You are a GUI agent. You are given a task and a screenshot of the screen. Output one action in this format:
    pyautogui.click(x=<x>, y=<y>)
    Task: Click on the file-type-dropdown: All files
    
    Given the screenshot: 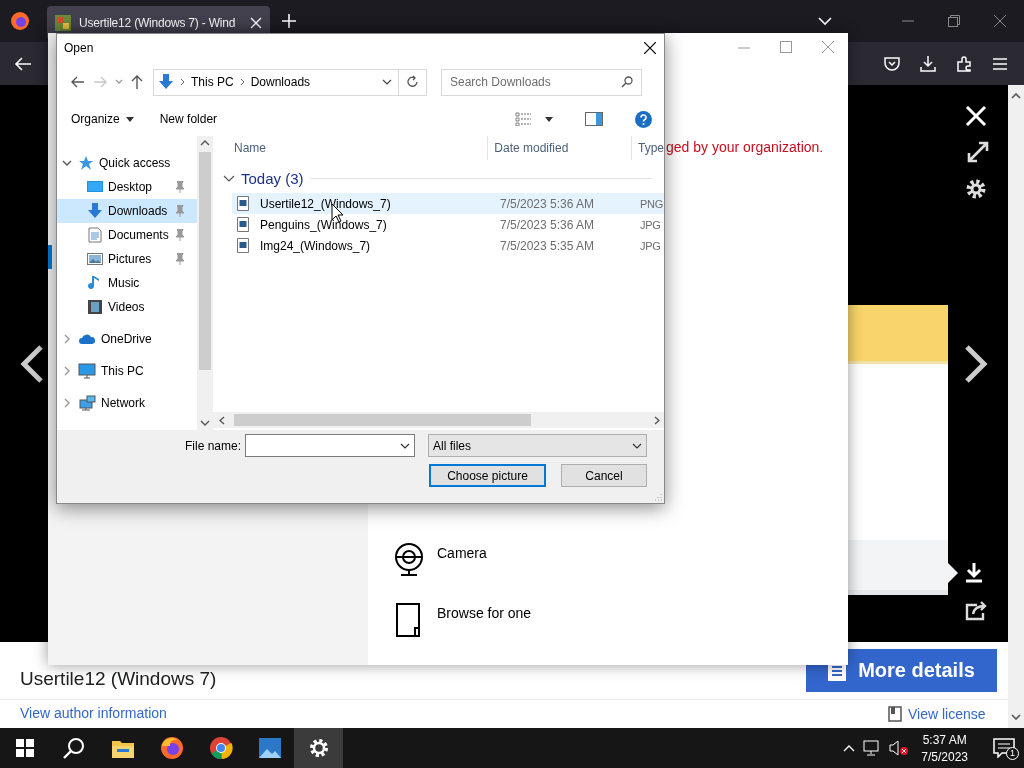 What is the action you would take?
    pyautogui.click(x=537, y=445)
    